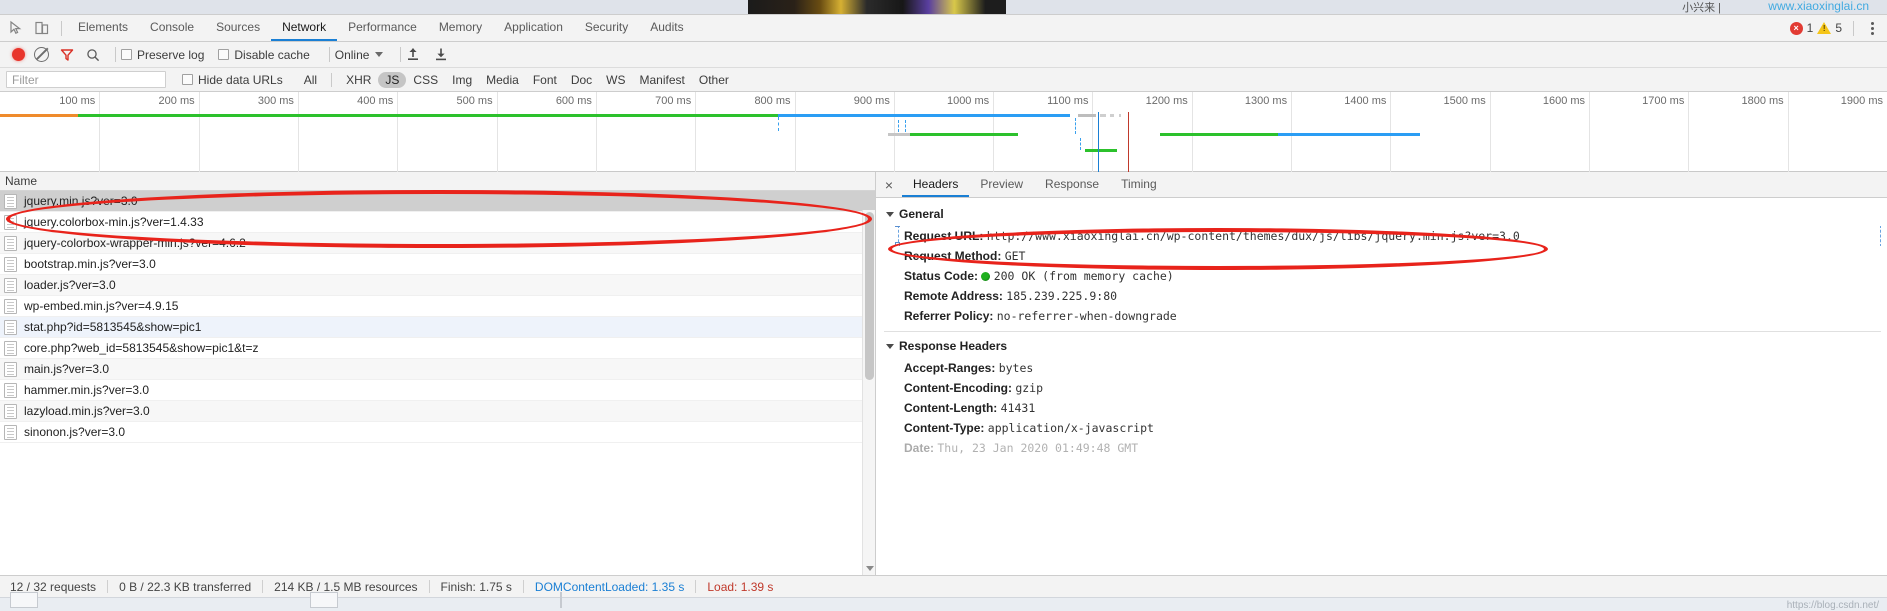 The width and height of the screenshot is (1887, 611). Describe the element at coordinates (943, 7) in the screenshot. I see `page-content-strip: 小兴来 | www.xiaoxinglai.cn` at that location.